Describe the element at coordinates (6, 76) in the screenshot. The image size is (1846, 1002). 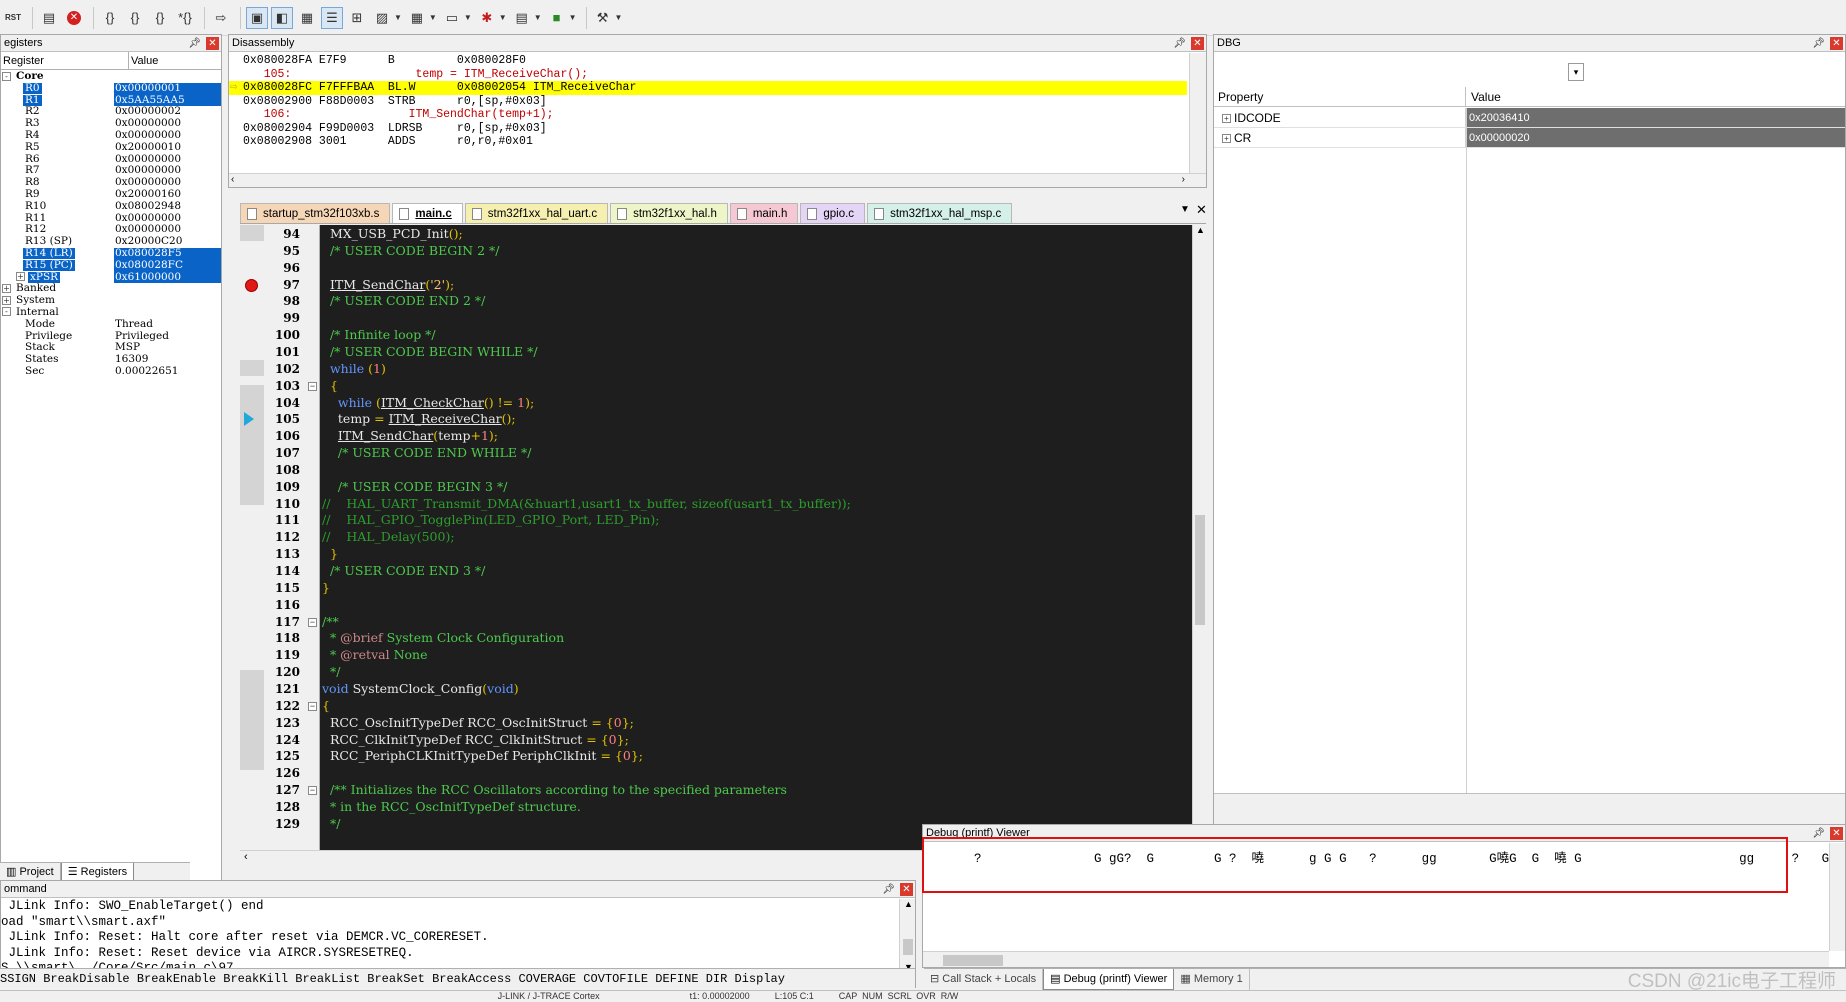
I see `collapse-icon: -` at that location.